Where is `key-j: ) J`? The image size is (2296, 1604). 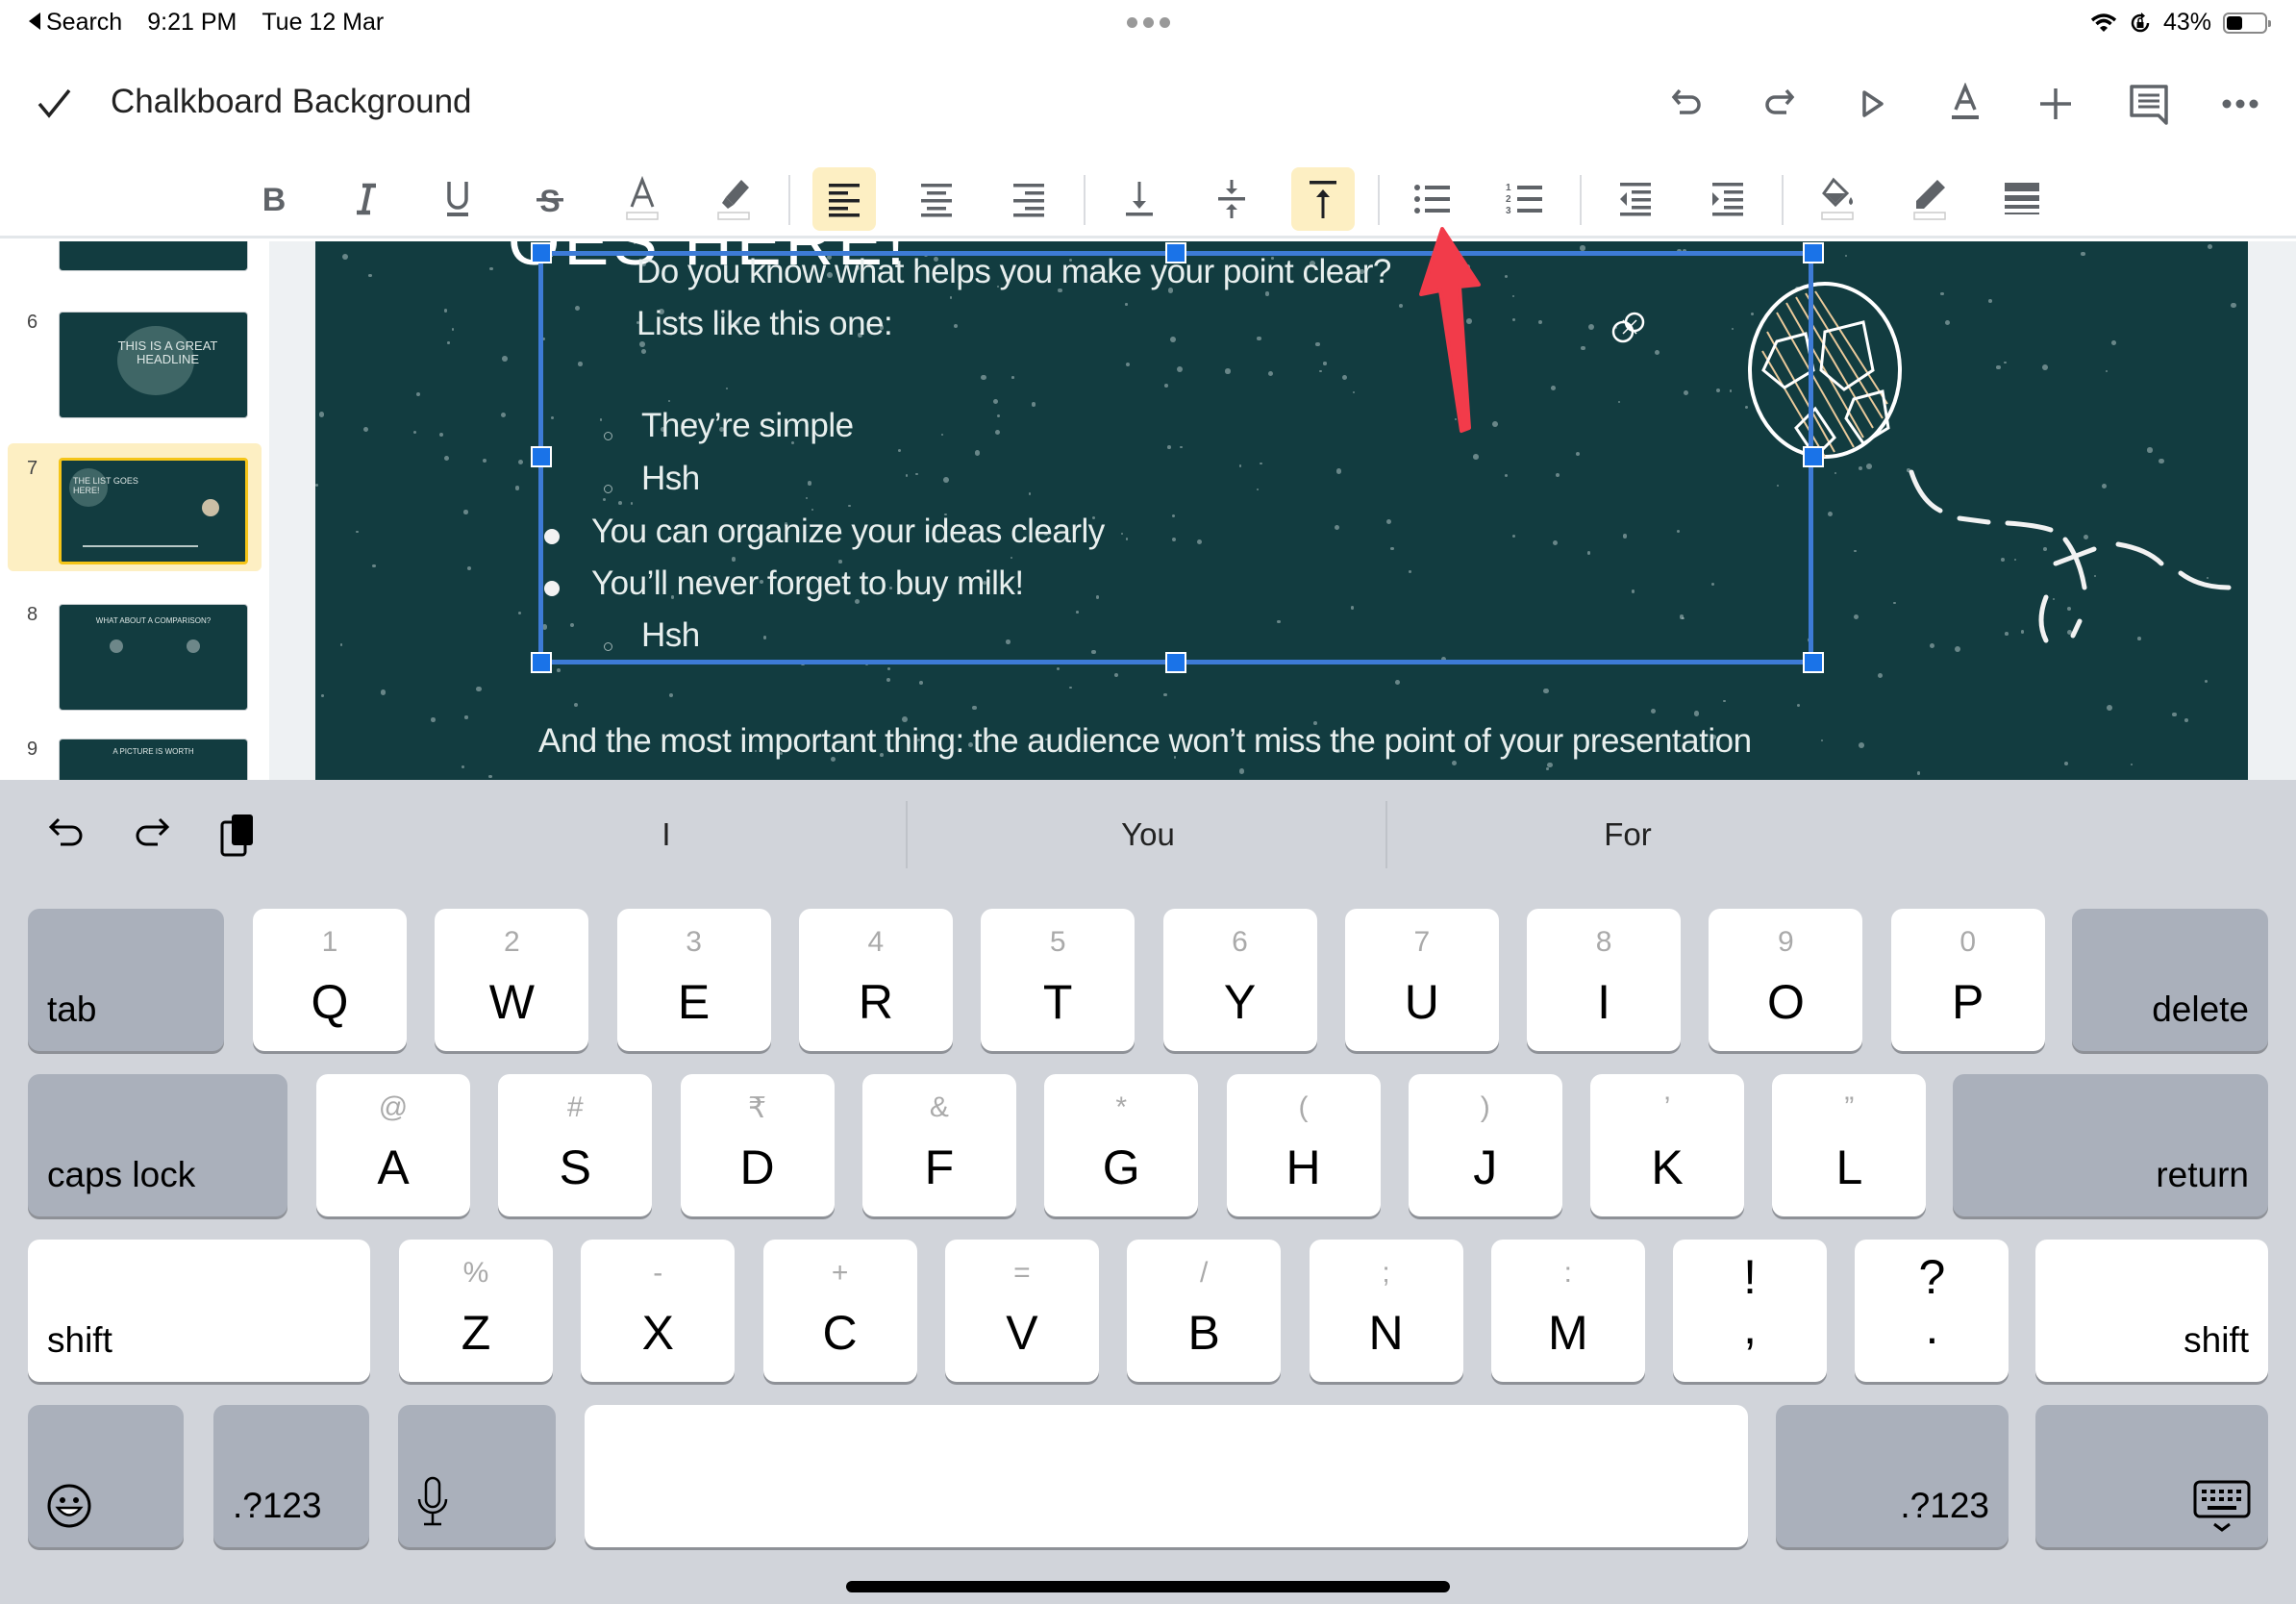
key-j: ) J is located at coordinates (1485, 1145).